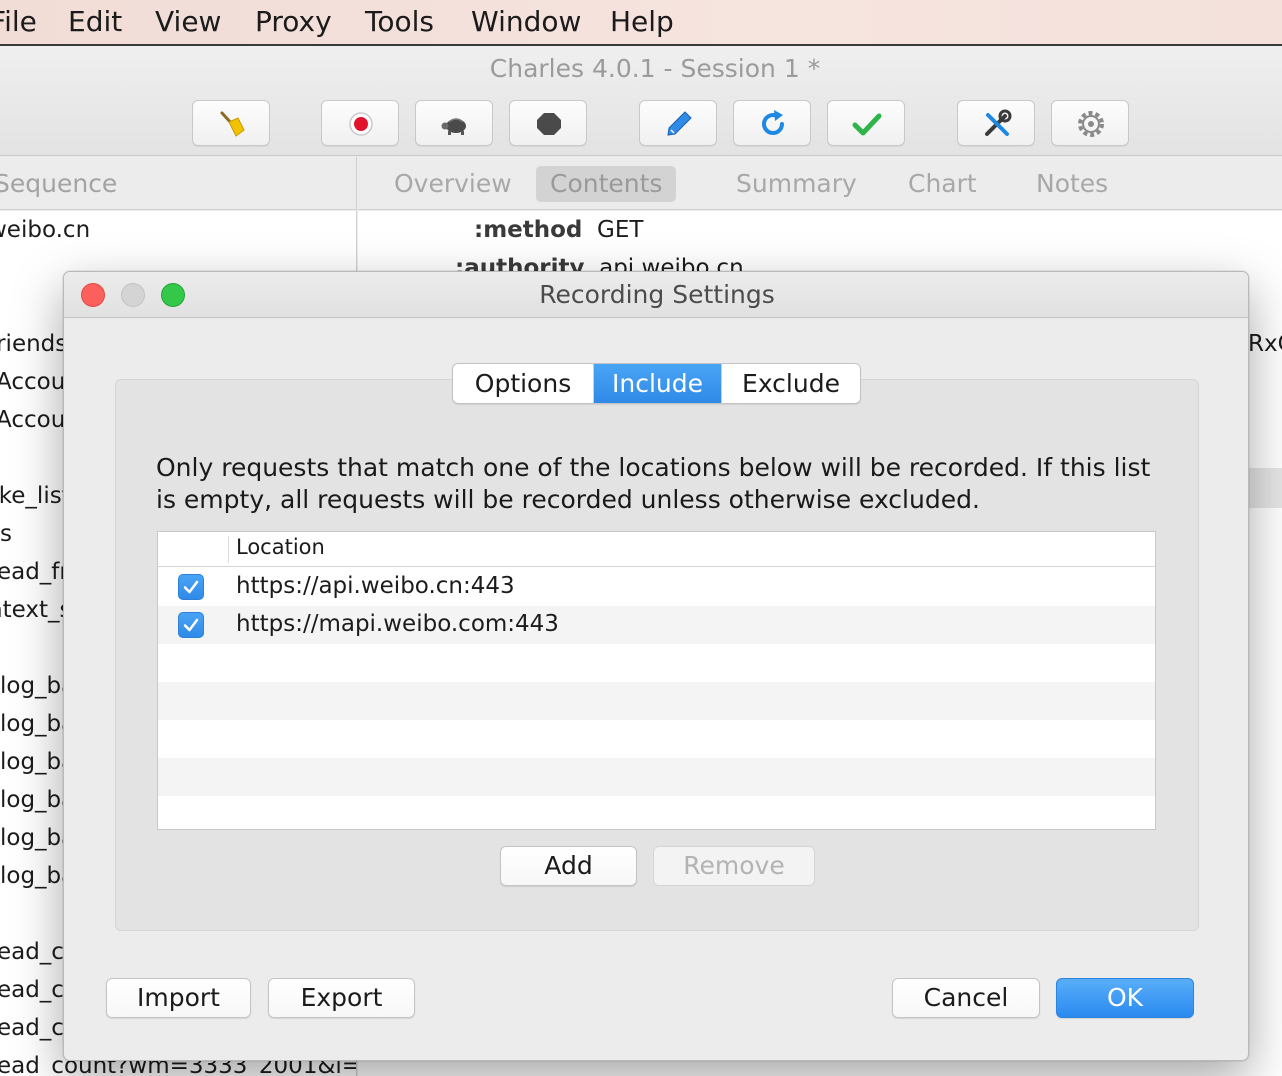  I want to click on main-window-toolbar: Charles 4.0.1 - Session 1 *, so click(641, 101).